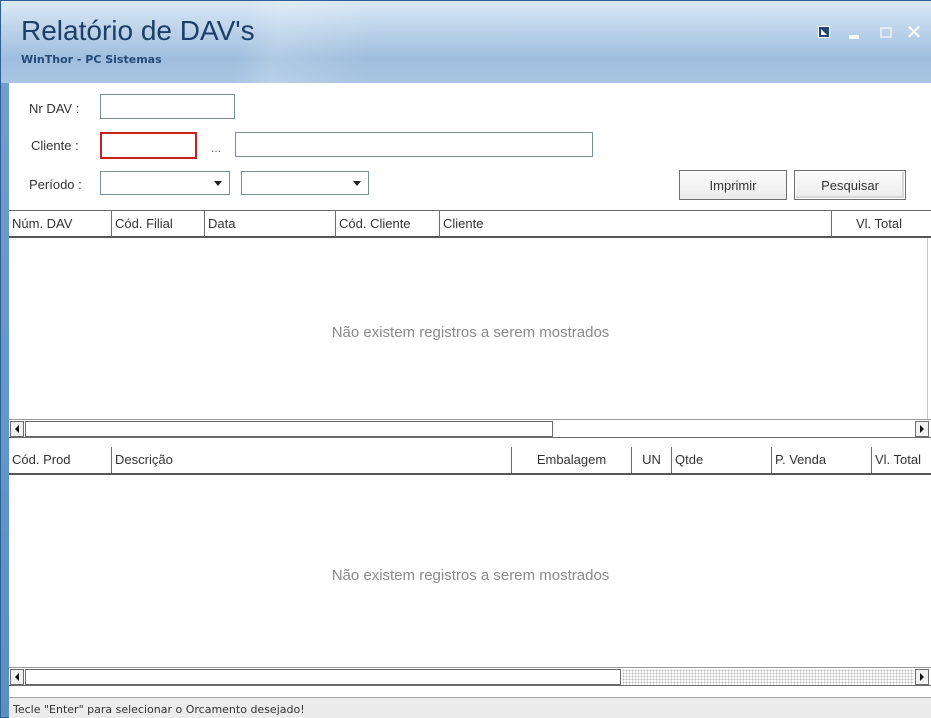  I want to click on col-cliente: Cliente, so click(636, 224).